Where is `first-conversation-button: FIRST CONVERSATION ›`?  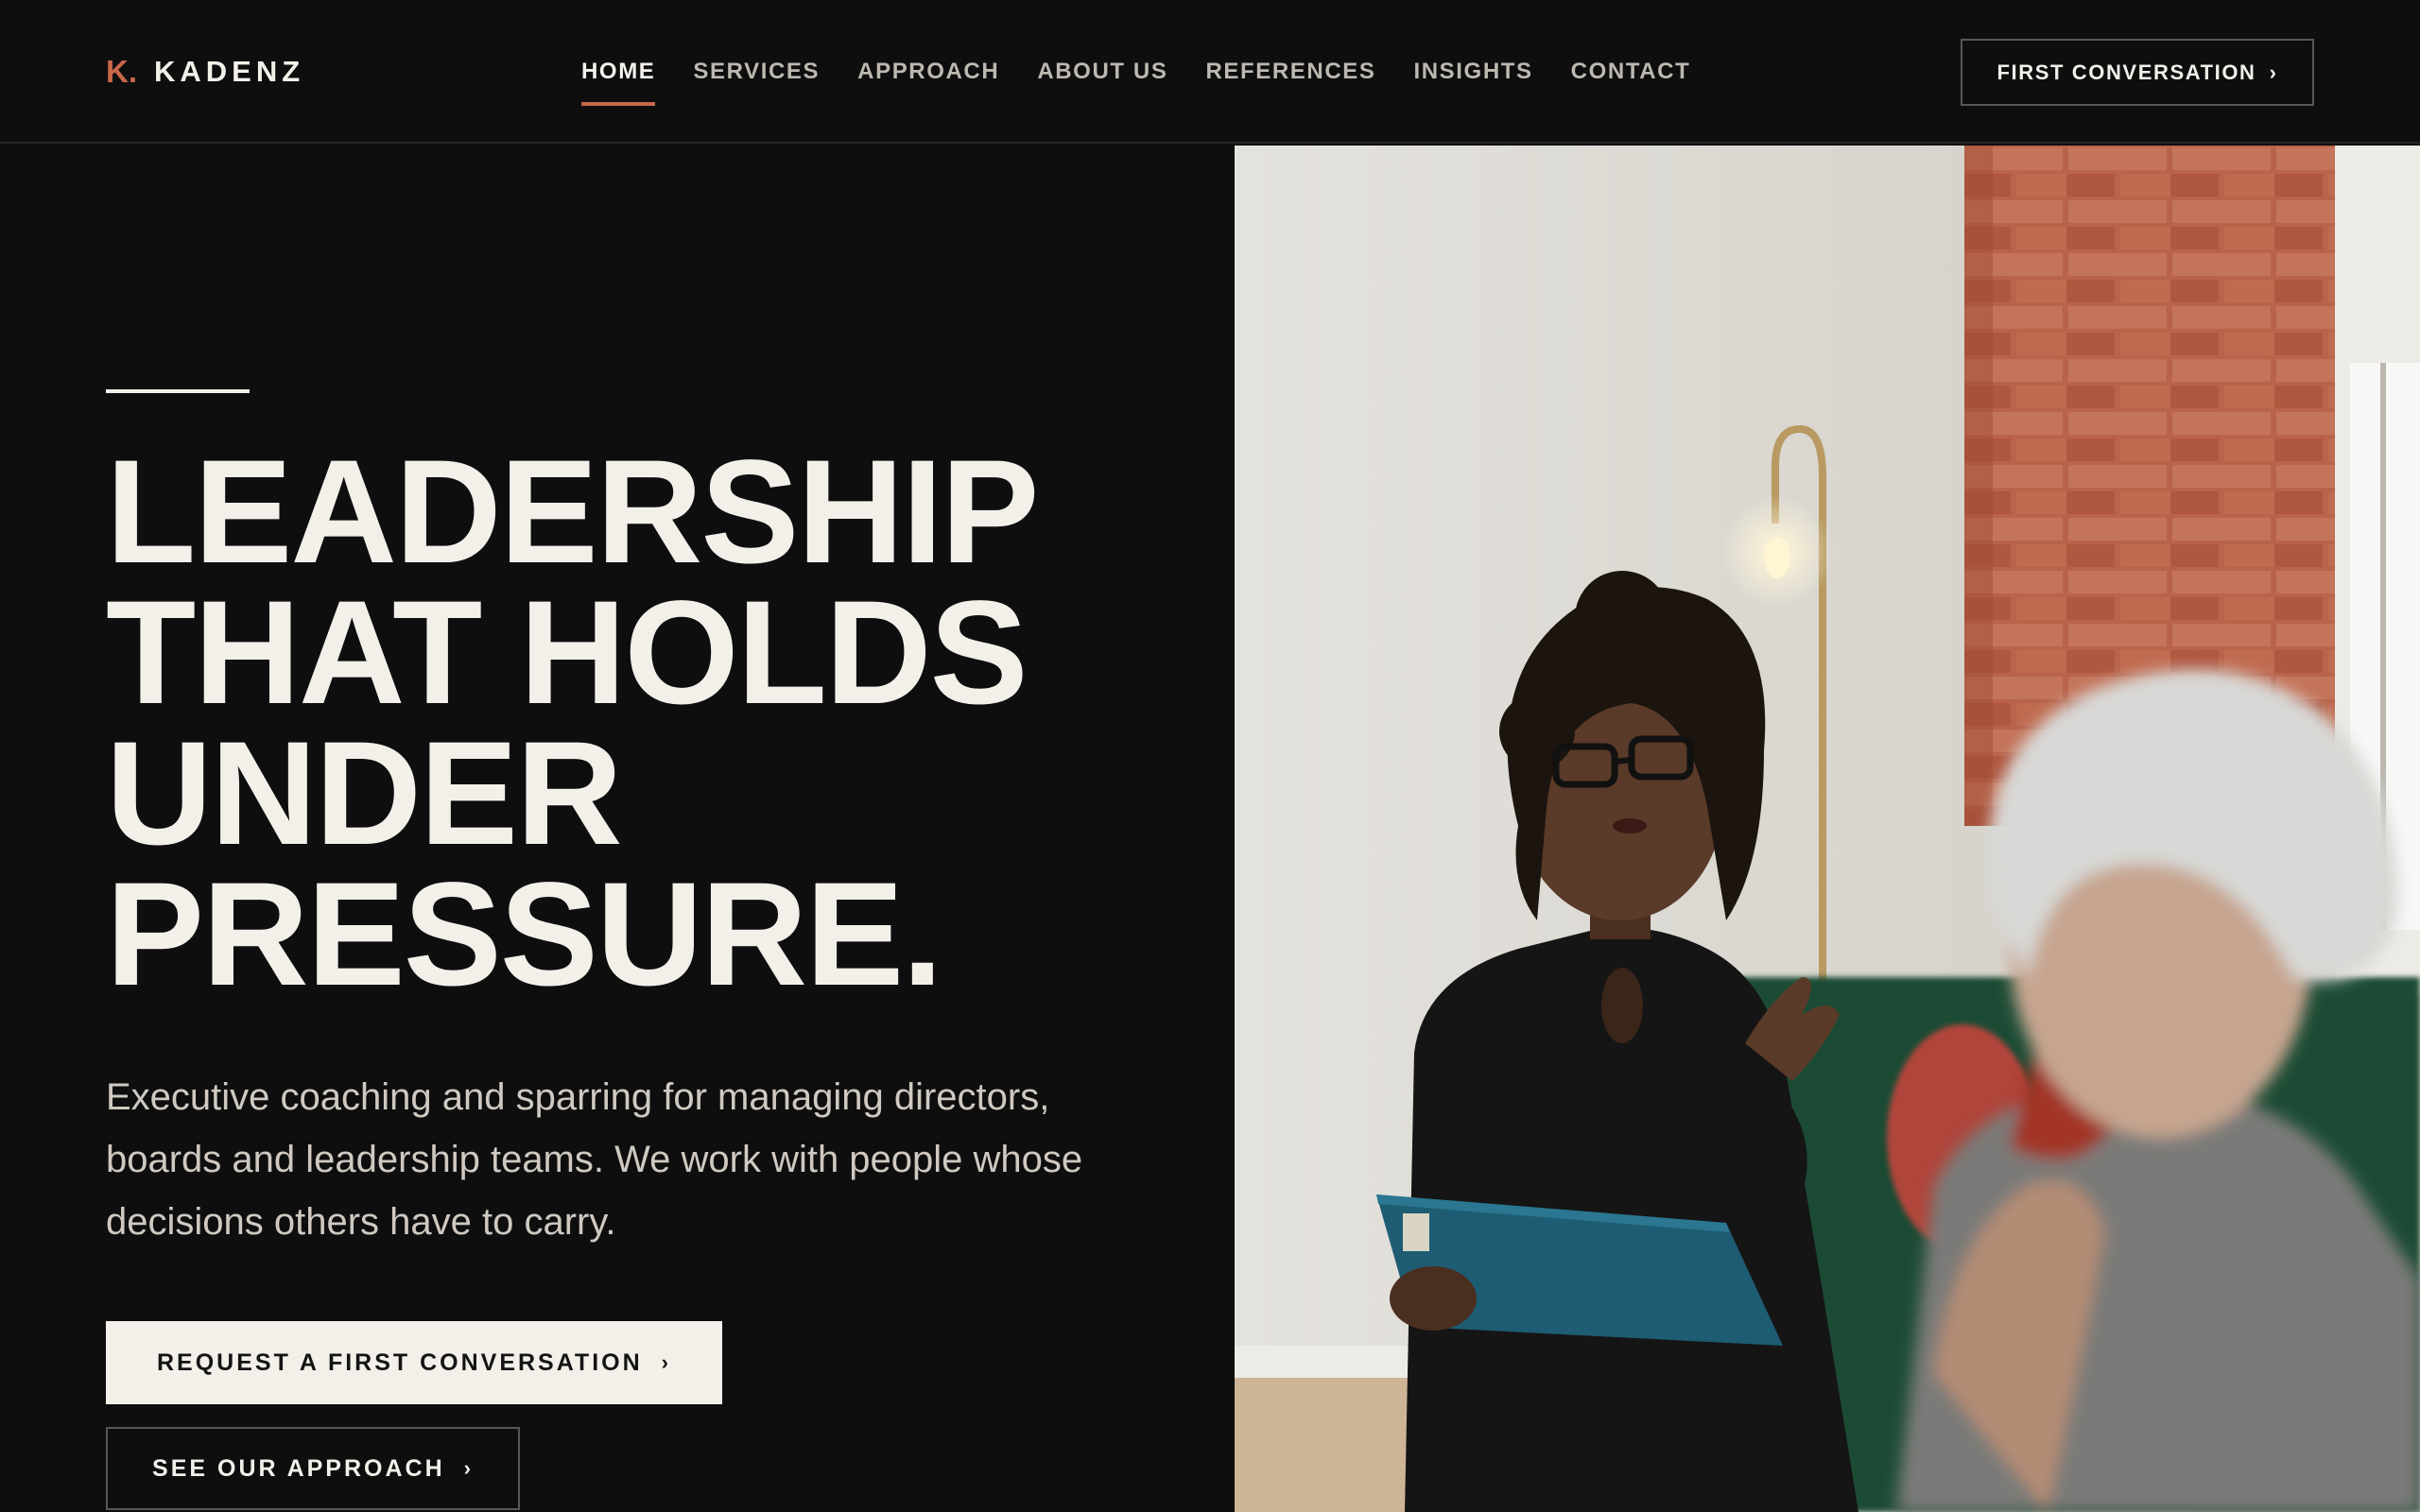 first-conversation-button: FIRST CONVERSATION › is located at coordinates (2138, 72).